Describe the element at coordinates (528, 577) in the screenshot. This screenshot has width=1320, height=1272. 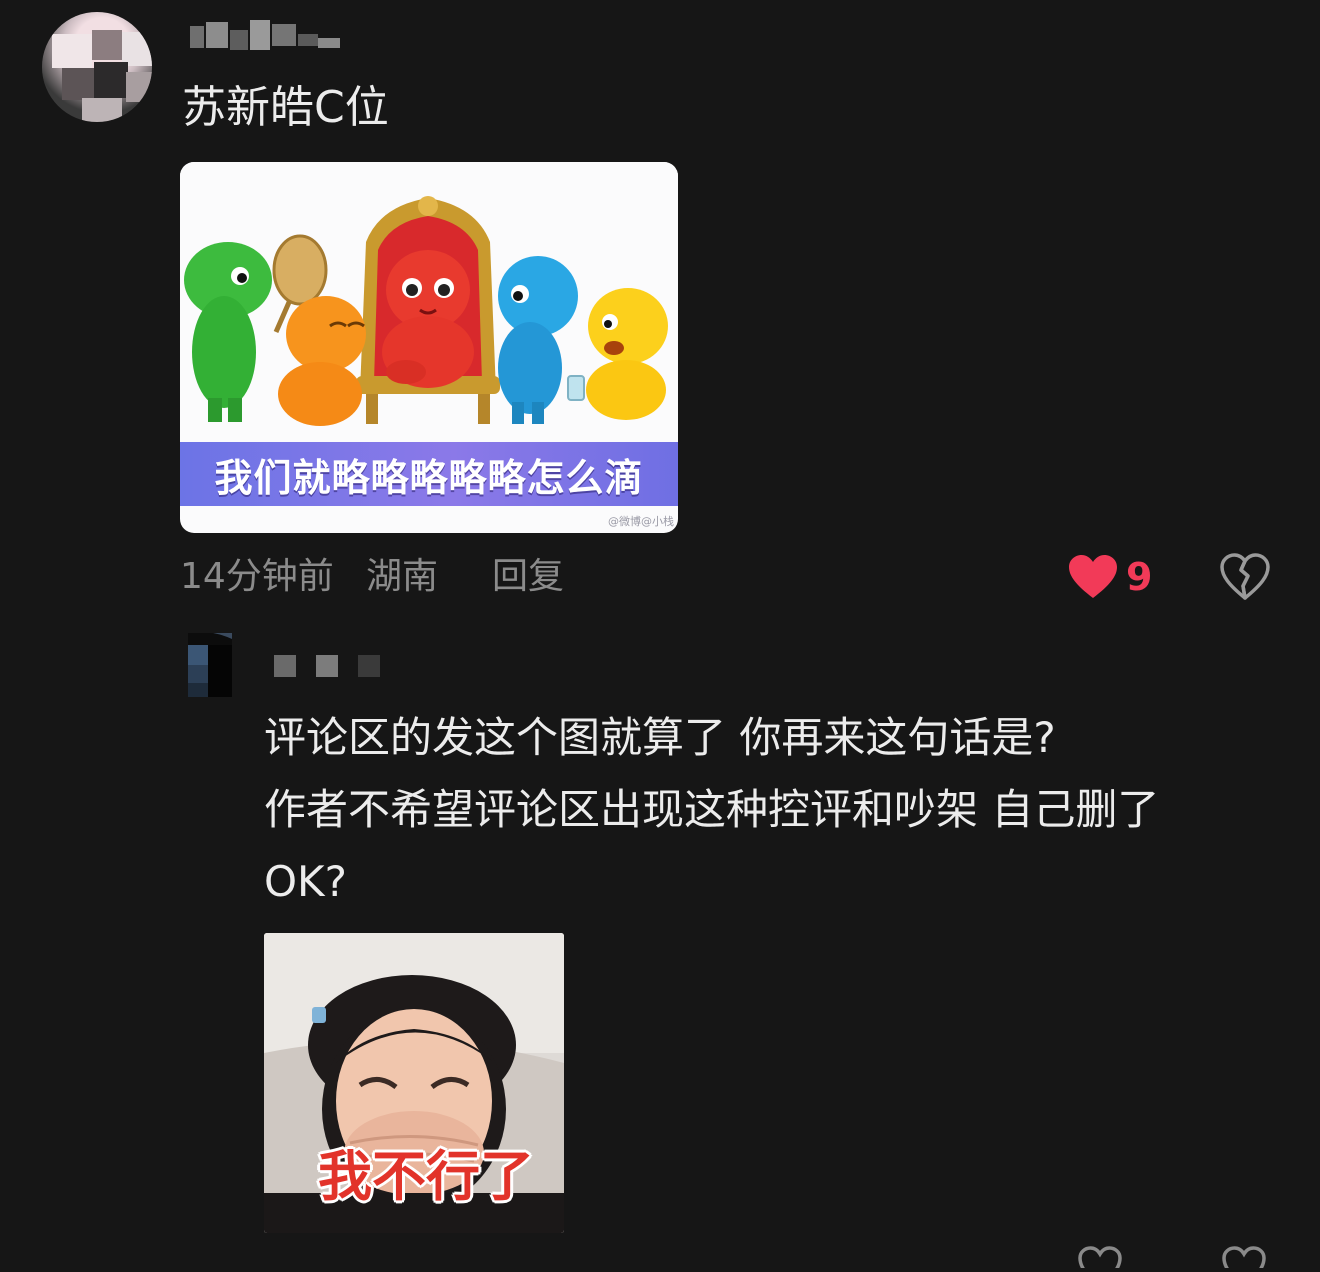
I see `reply-button: 回复` at that location.